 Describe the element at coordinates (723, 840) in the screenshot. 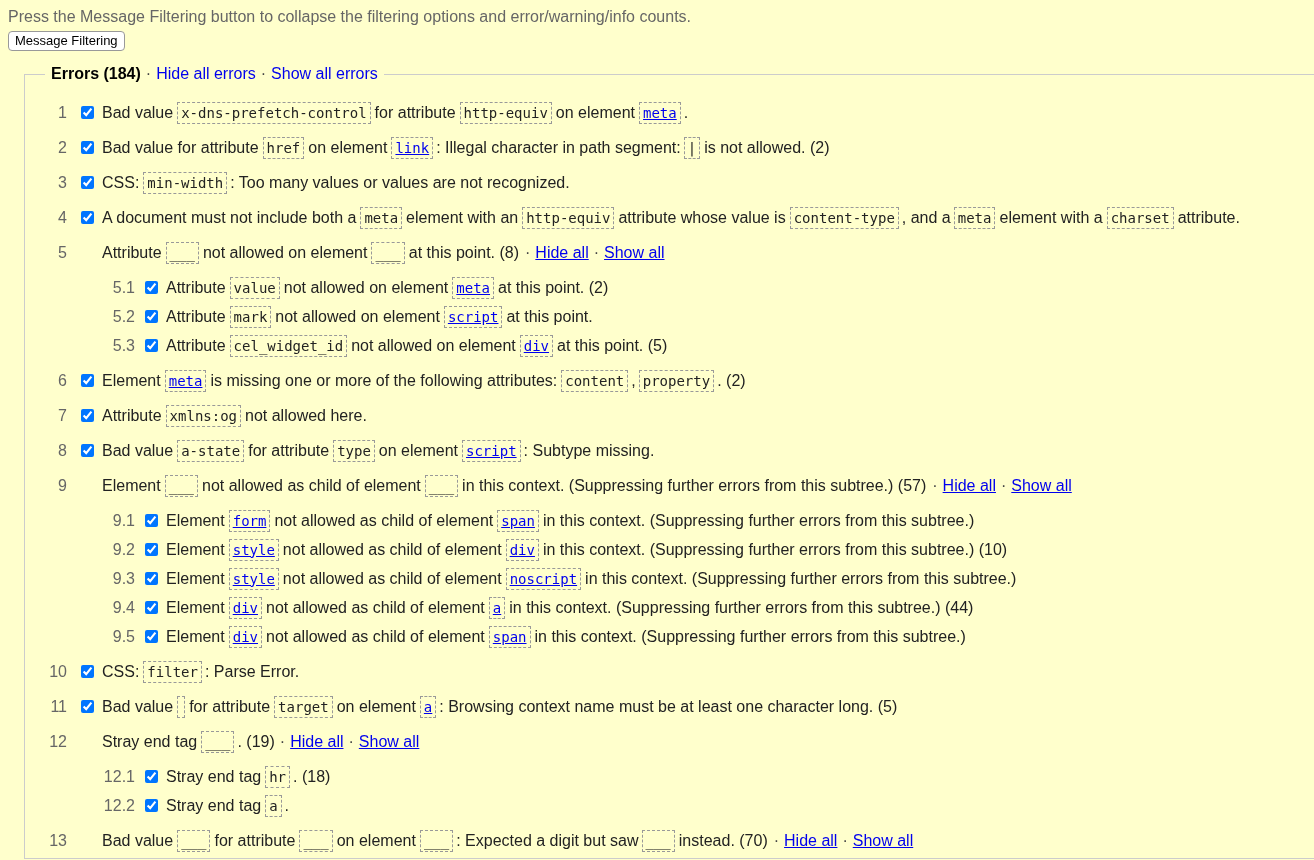

I see `message-text: instead. (70)` at that location.